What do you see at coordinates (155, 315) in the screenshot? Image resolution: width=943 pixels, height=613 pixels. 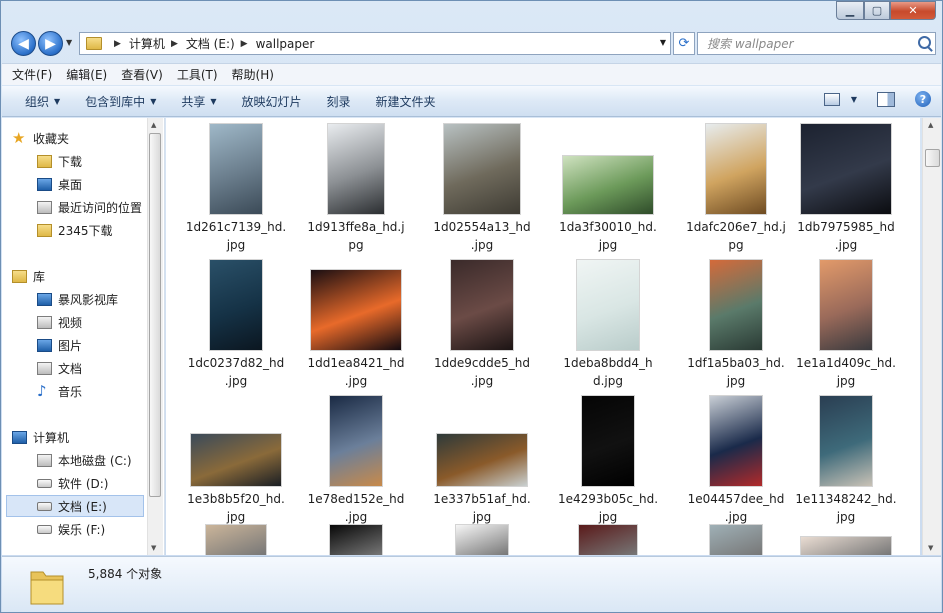 I see `navigation-scroll-thumb` at bounding box center [155, 315].